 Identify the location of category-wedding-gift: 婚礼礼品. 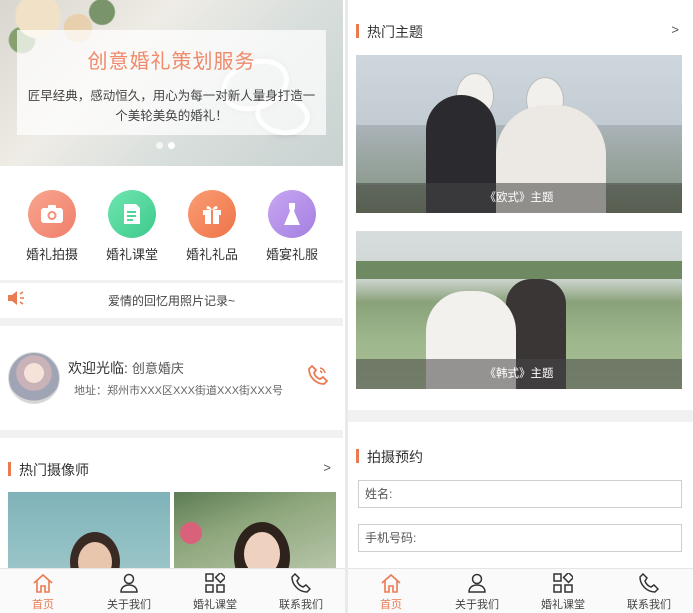
(212, 226).